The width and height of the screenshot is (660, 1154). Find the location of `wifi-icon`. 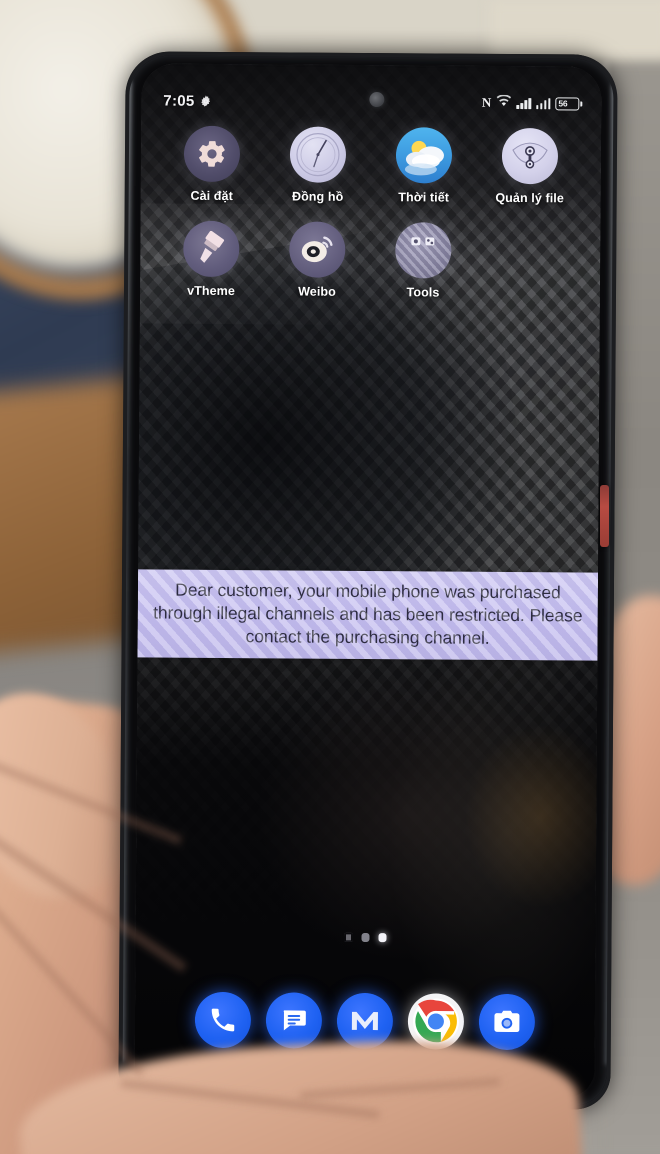

wifi-icon is located at coordinates (504, 103).